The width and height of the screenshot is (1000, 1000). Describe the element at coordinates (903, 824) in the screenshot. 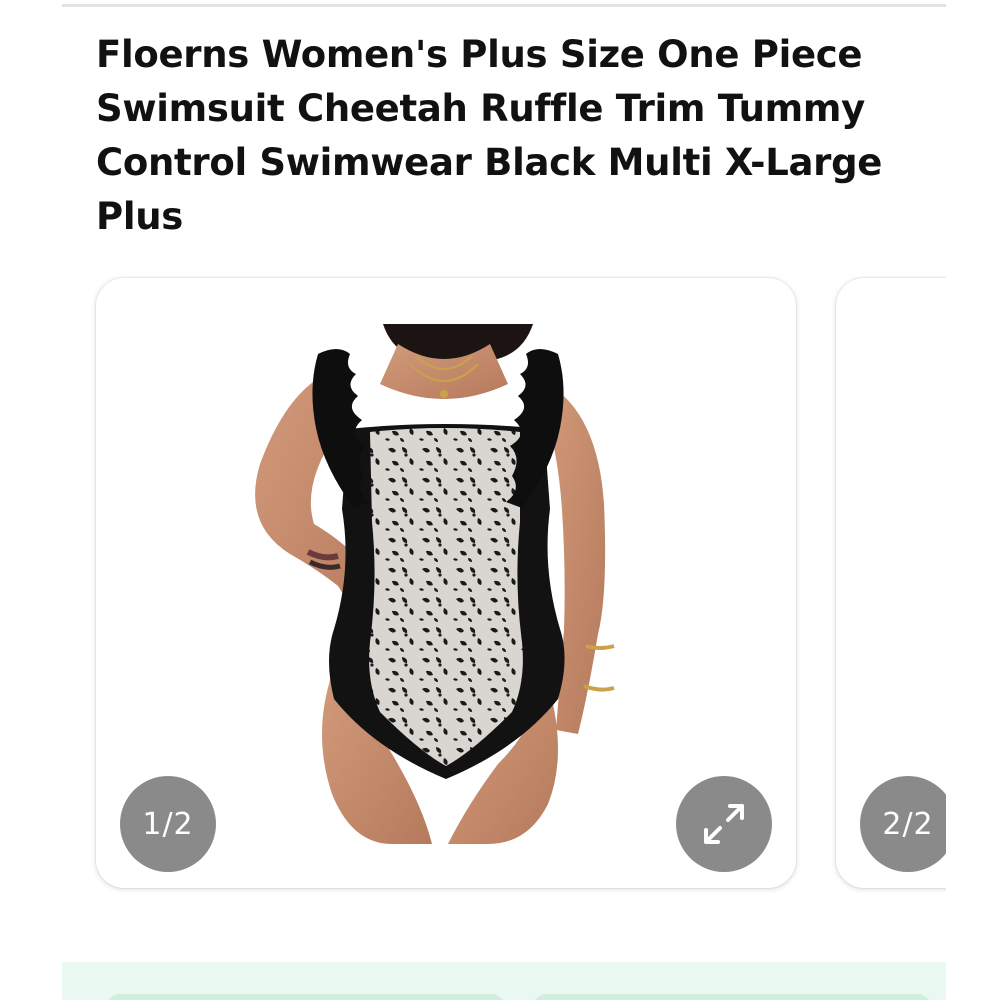

I see `slide-counter: 2/2` at that location.